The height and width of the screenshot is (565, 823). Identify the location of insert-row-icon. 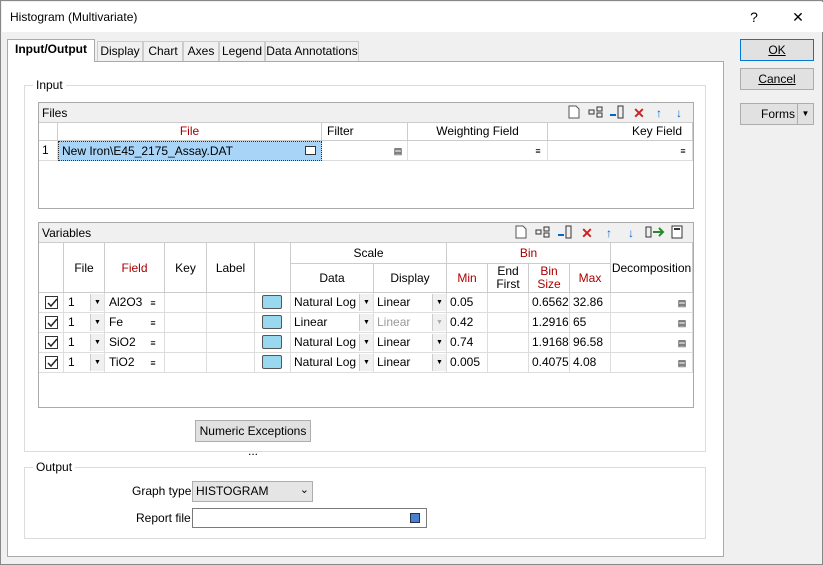
(596, 113).